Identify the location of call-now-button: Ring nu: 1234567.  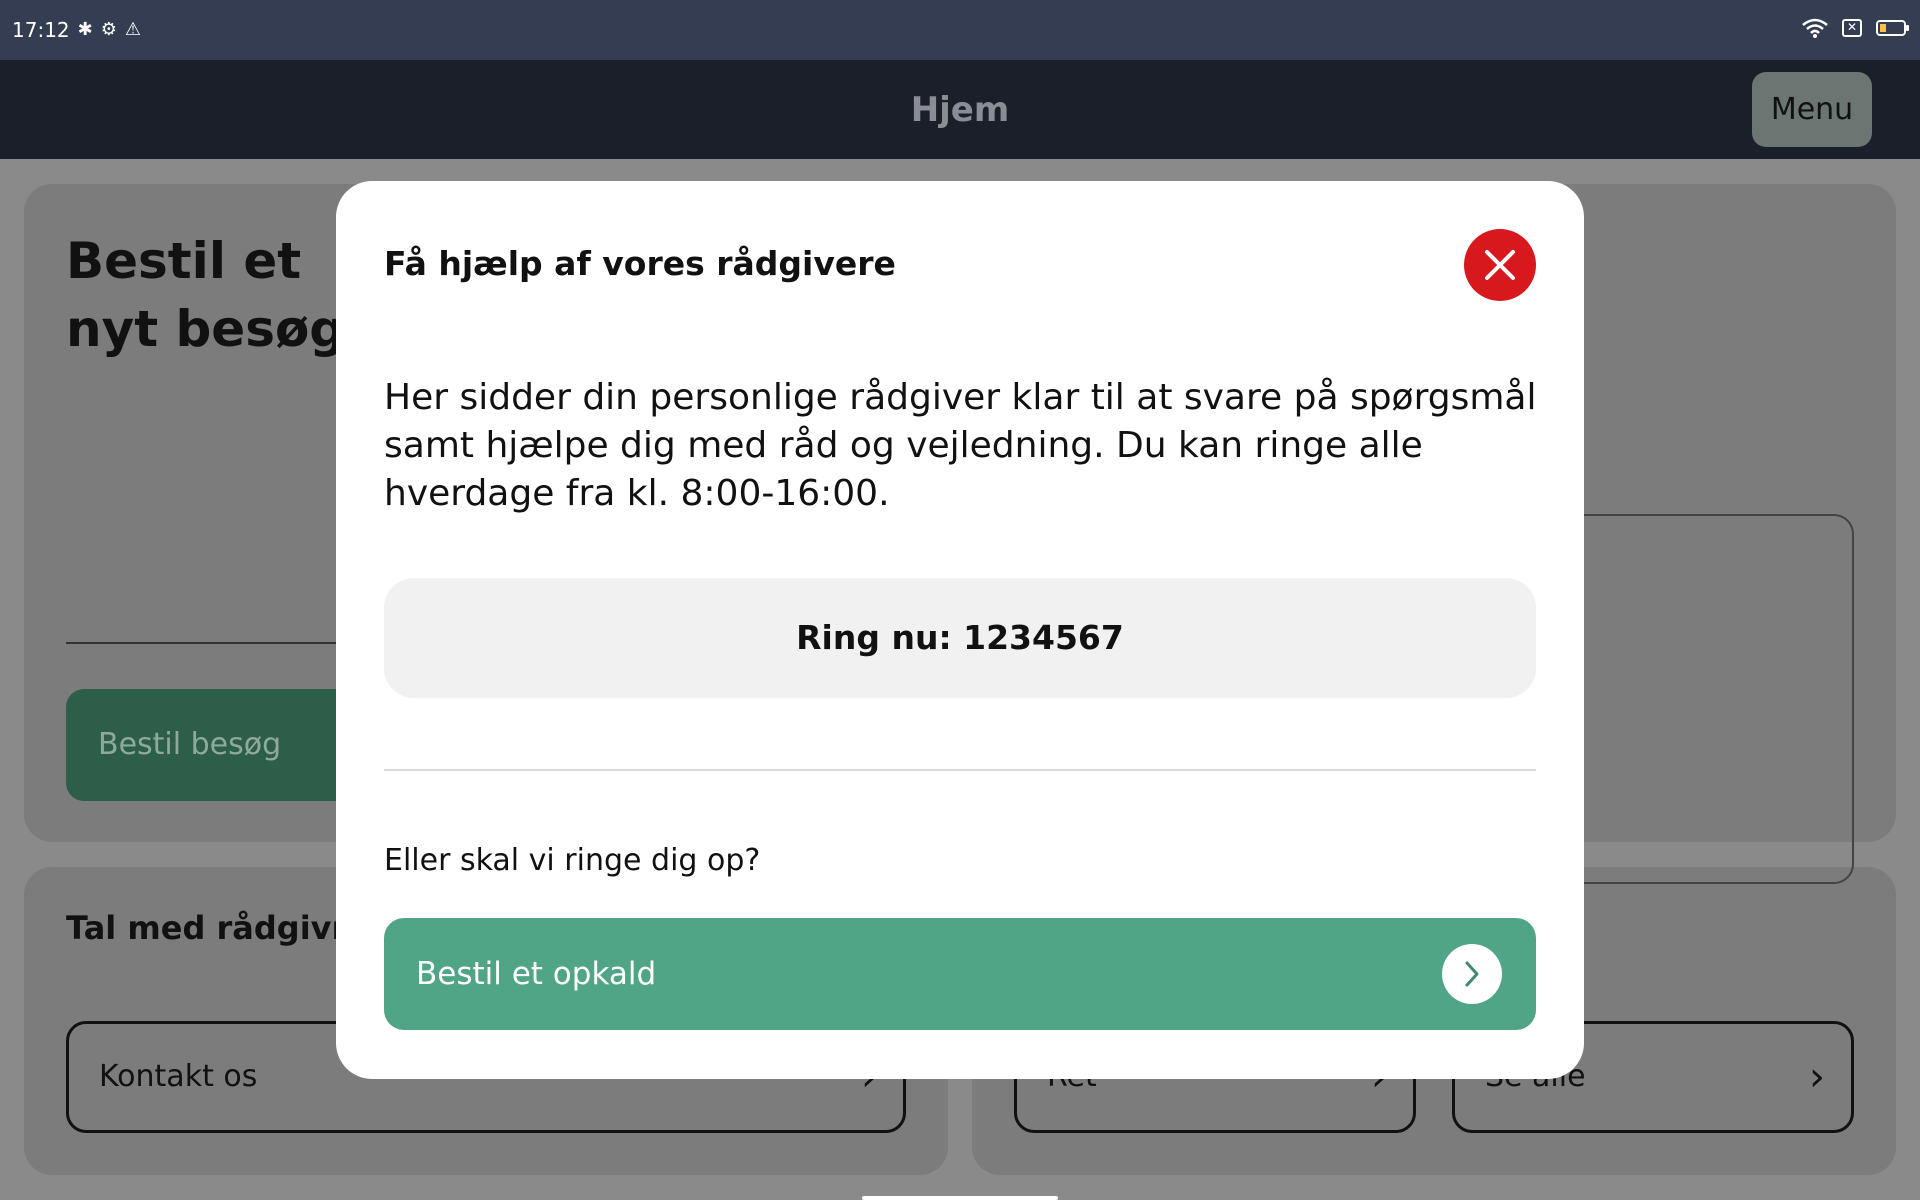
(960, 638).